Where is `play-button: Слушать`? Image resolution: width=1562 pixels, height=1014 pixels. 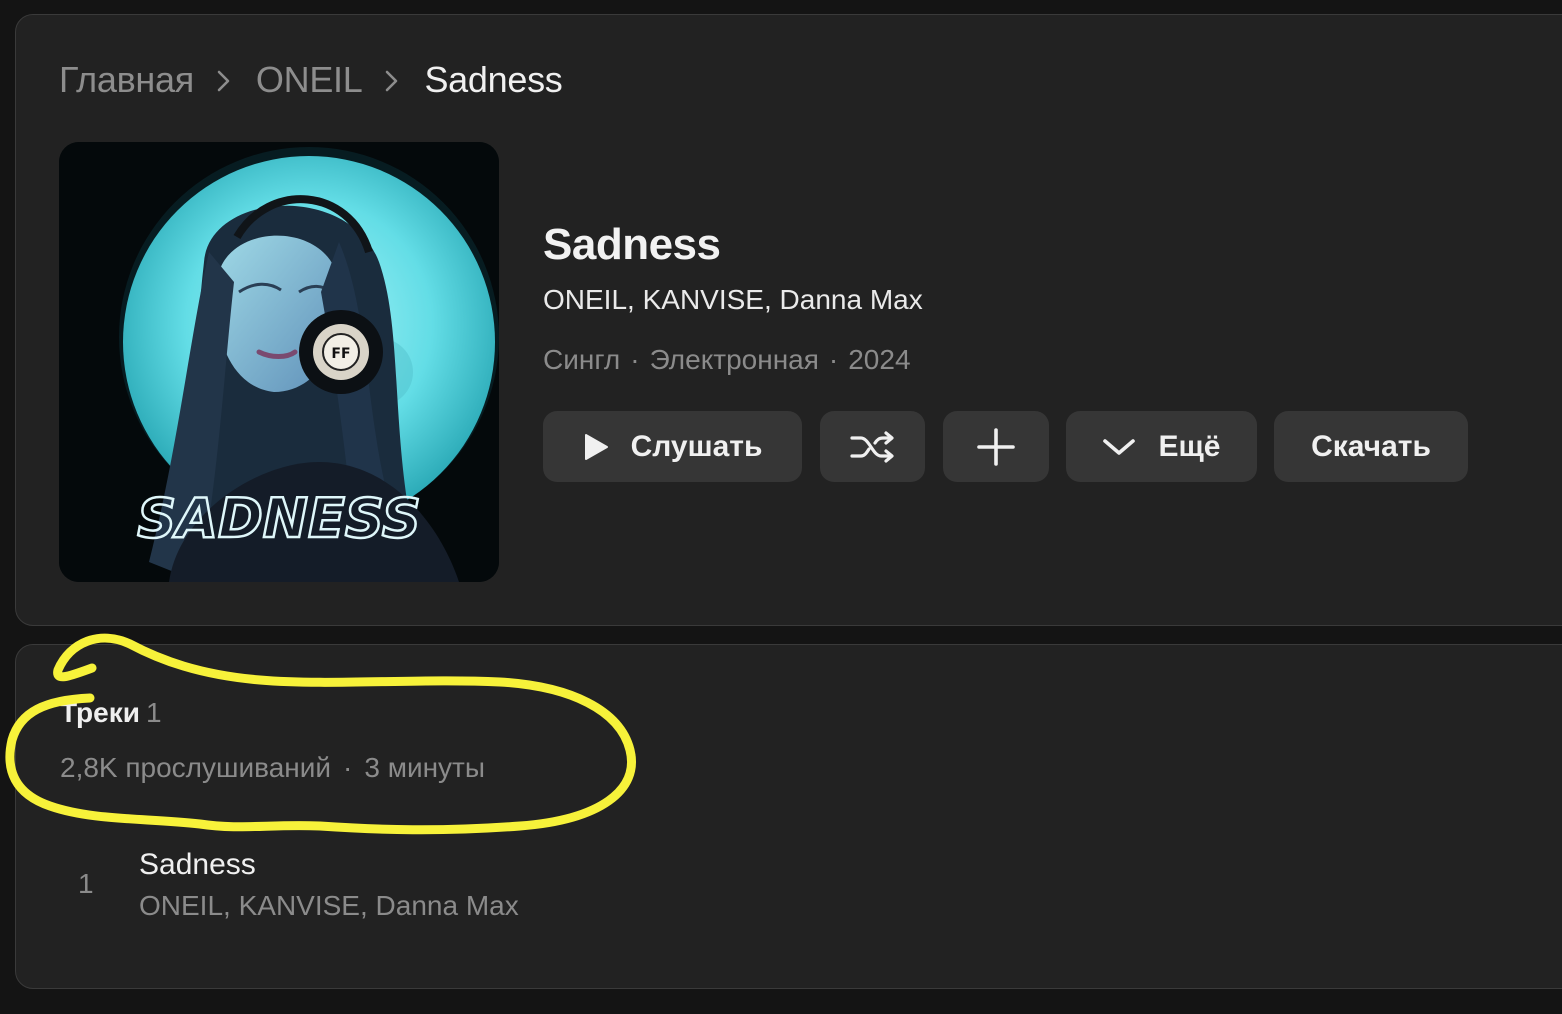
play-button: Слушать is located at coordinates (672, 446).